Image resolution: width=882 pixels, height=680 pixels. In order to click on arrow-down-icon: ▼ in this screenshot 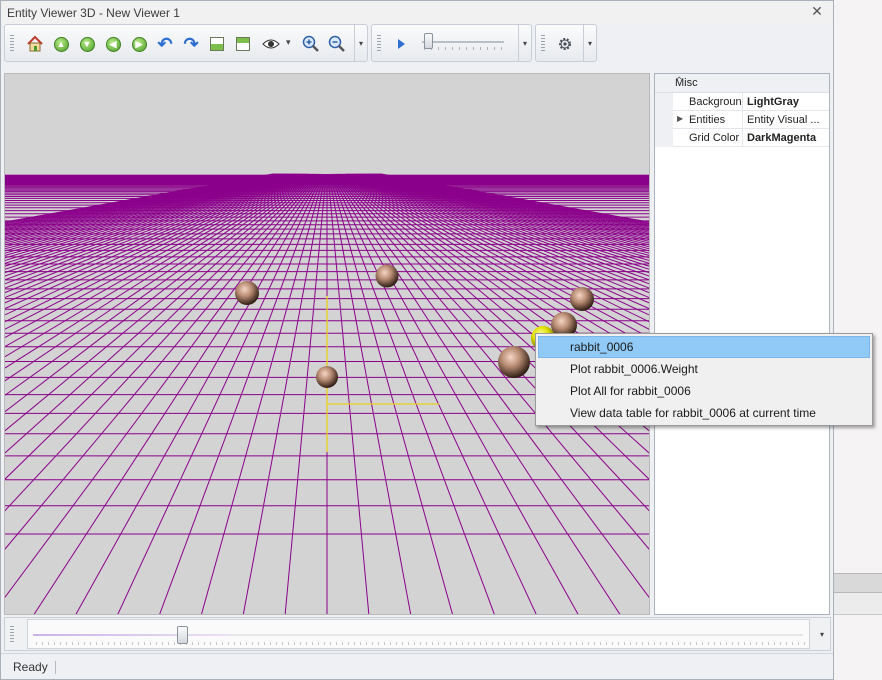, I will do `click(87, 44)`.